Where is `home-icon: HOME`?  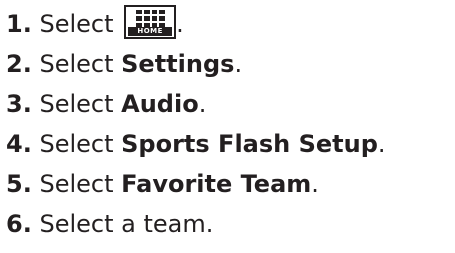
home-icon: HOME is located at coordinates (150, 22).